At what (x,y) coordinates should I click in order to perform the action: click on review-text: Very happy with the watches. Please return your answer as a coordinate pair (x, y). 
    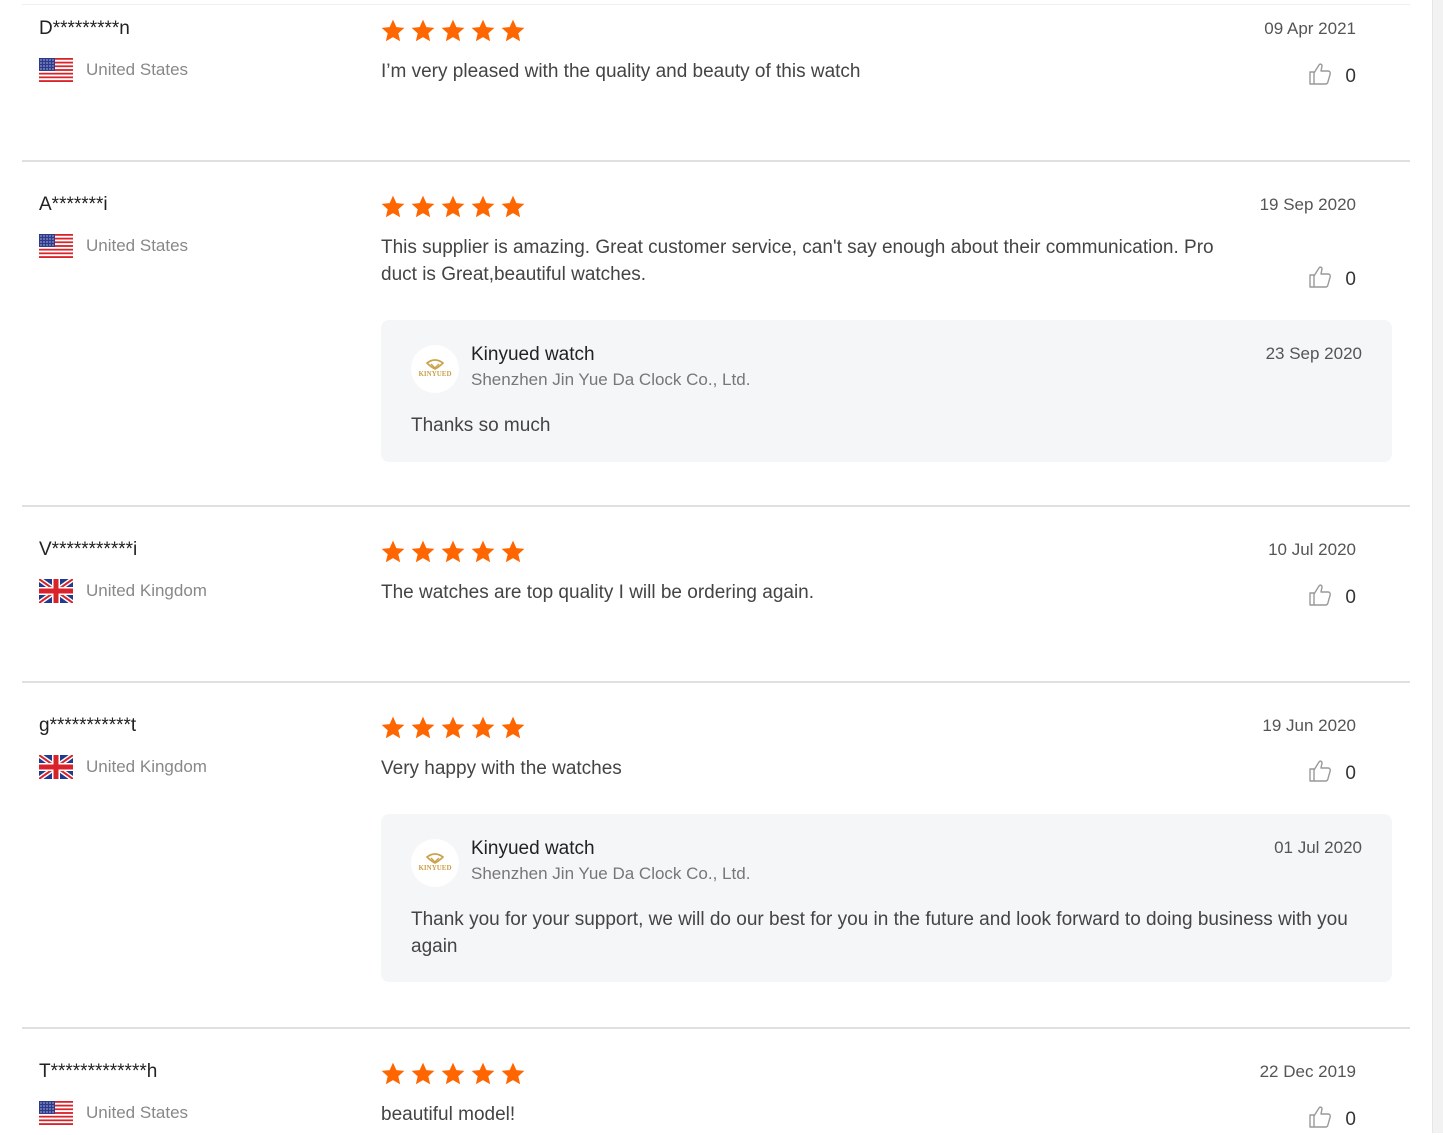
    Looking at the image, I should click on (501, 768).